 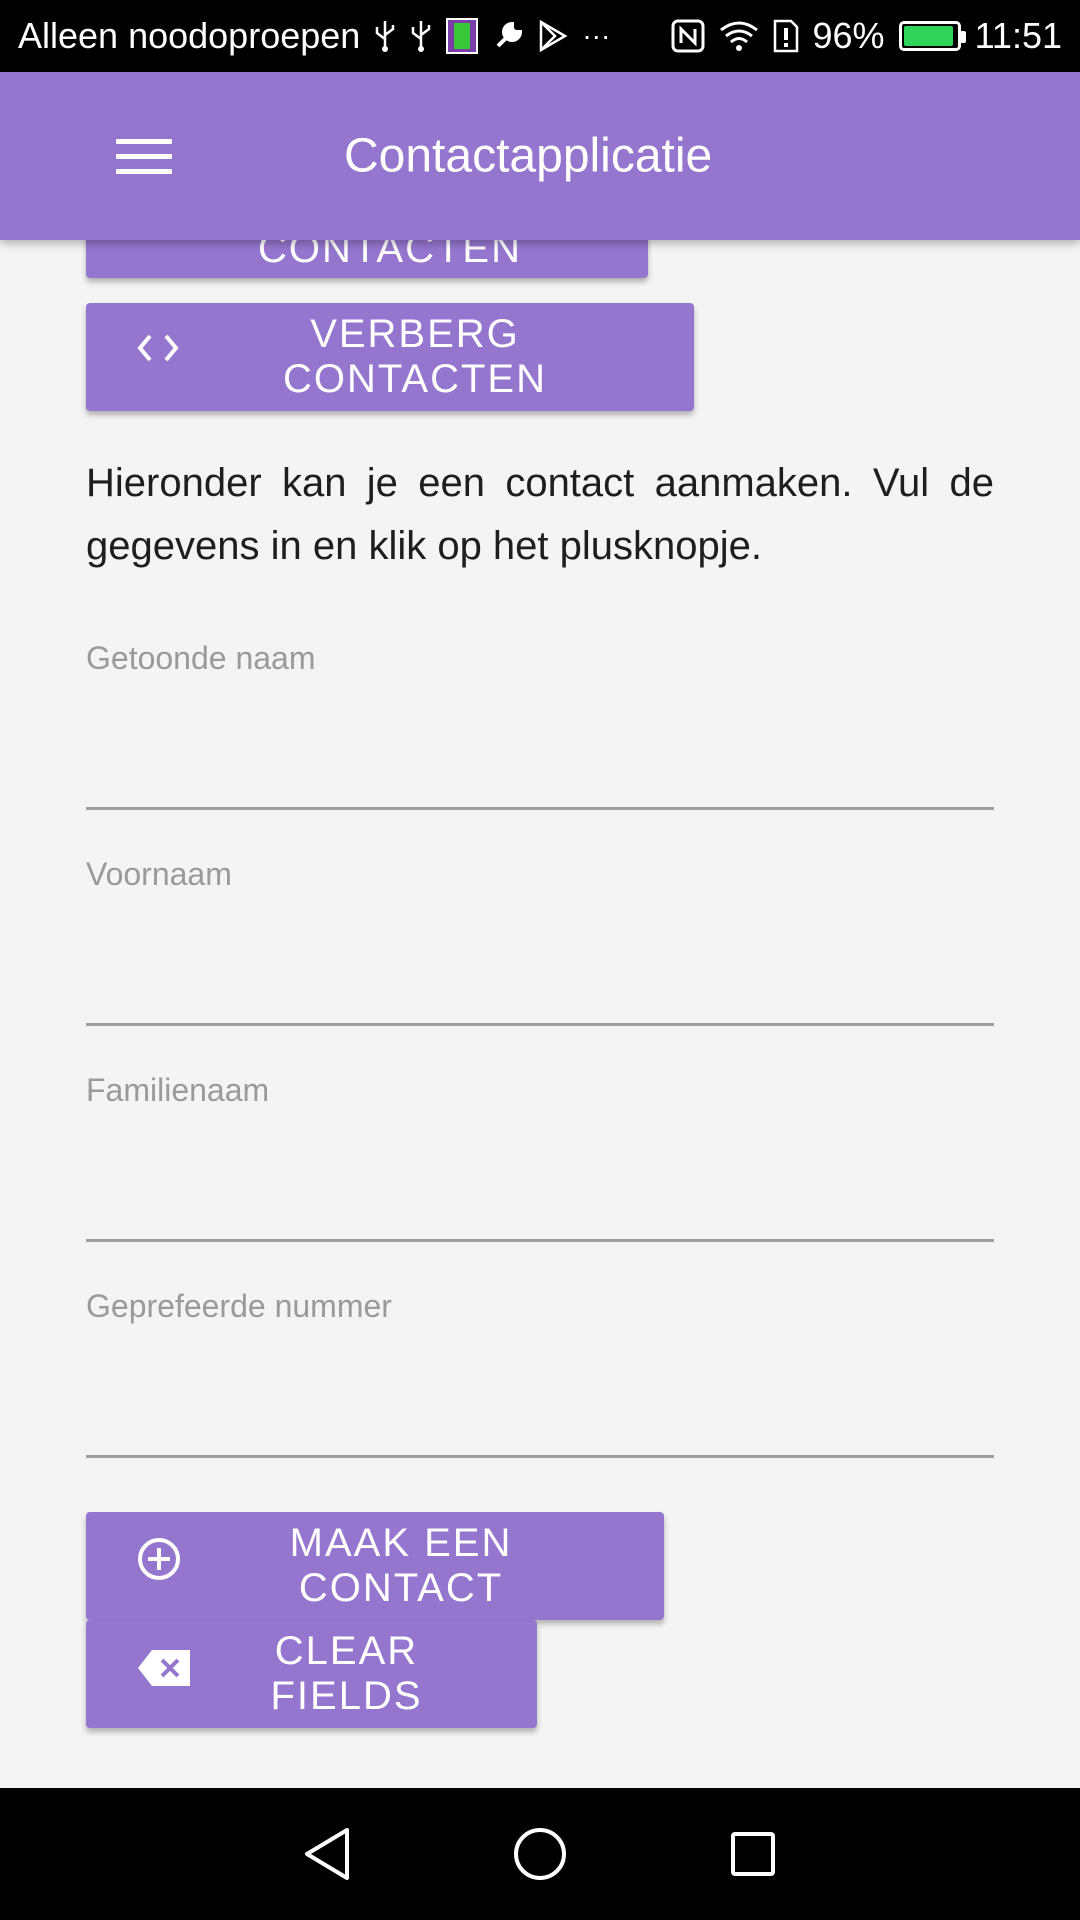 What do you see at coordinates (401, 1565) in the screenshot?
I see `maak-contact-label: MAAK EEN CONTACT` at bounding box center [401, 1565].